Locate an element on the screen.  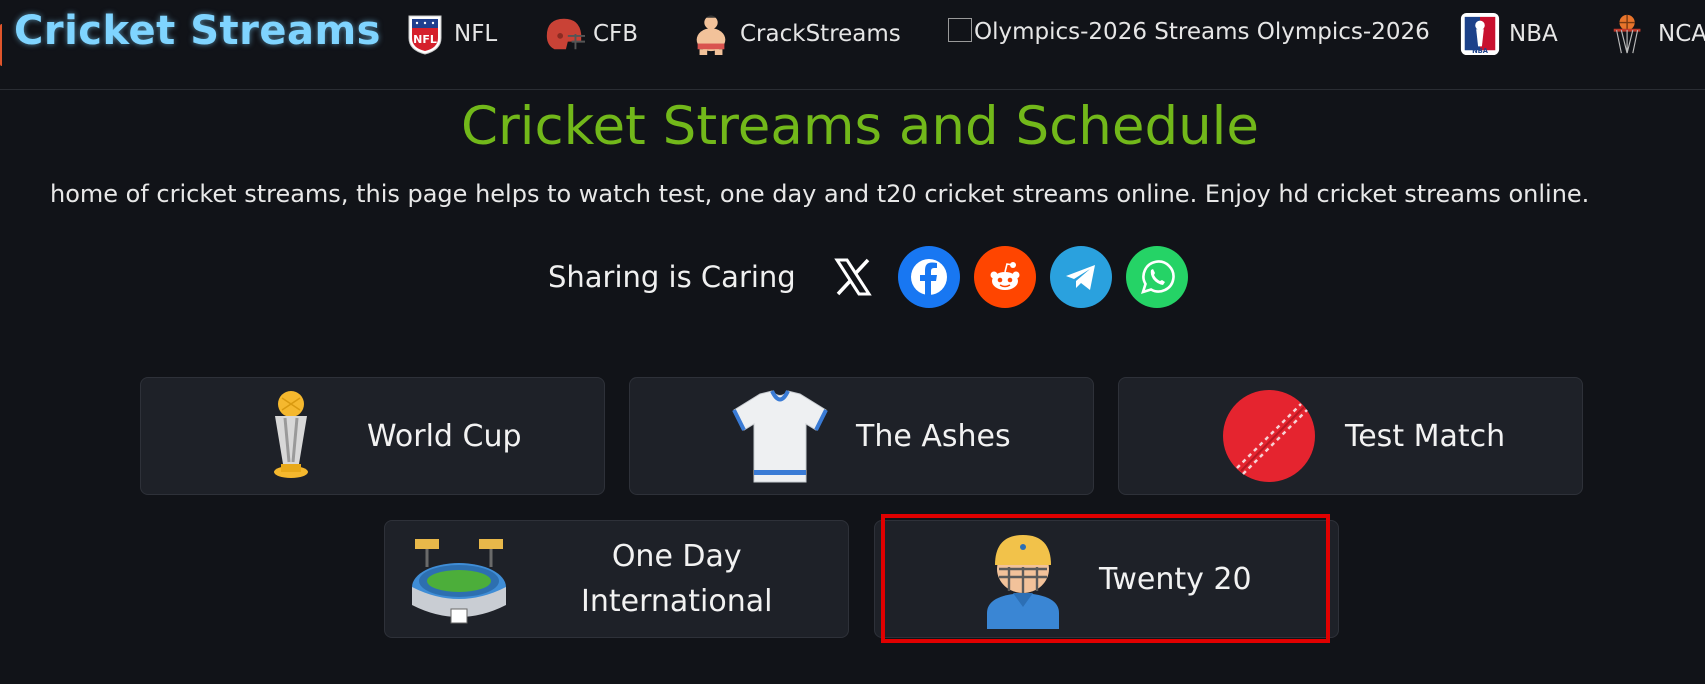
cricket-batsman-icon is located at coordinates (1023, 582).